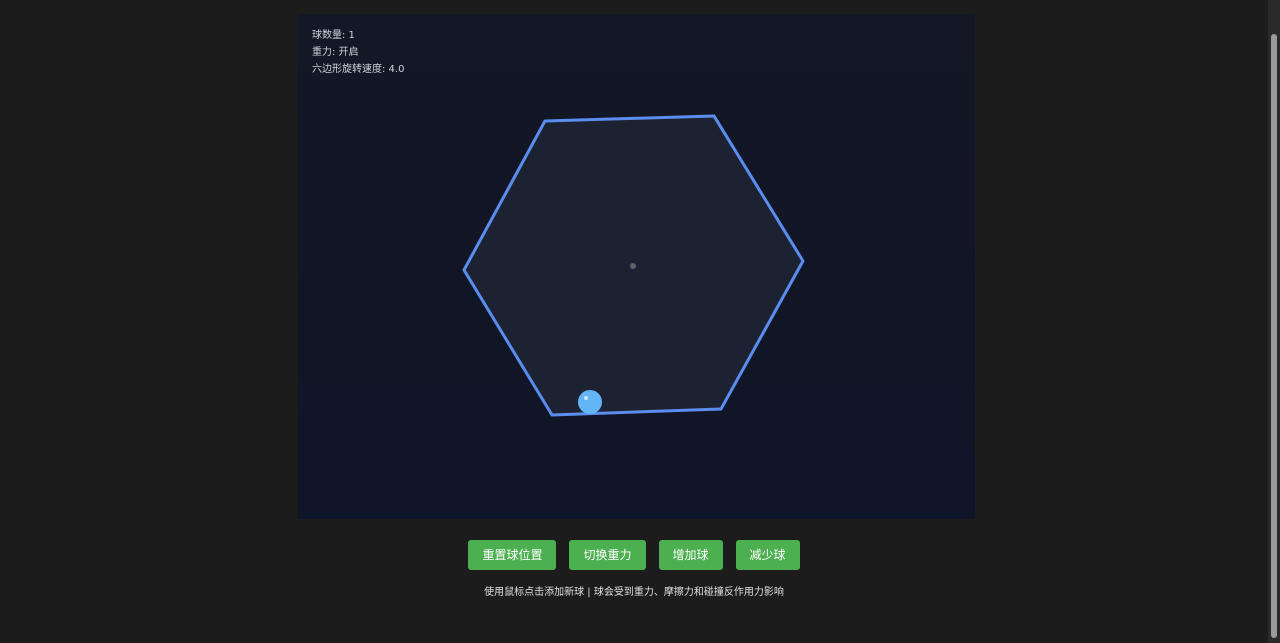 Image resolution: width=1280 pixels, height=643 pixels. I want to click on toggle-gravity-button: 切换重力, so click(607, 555).